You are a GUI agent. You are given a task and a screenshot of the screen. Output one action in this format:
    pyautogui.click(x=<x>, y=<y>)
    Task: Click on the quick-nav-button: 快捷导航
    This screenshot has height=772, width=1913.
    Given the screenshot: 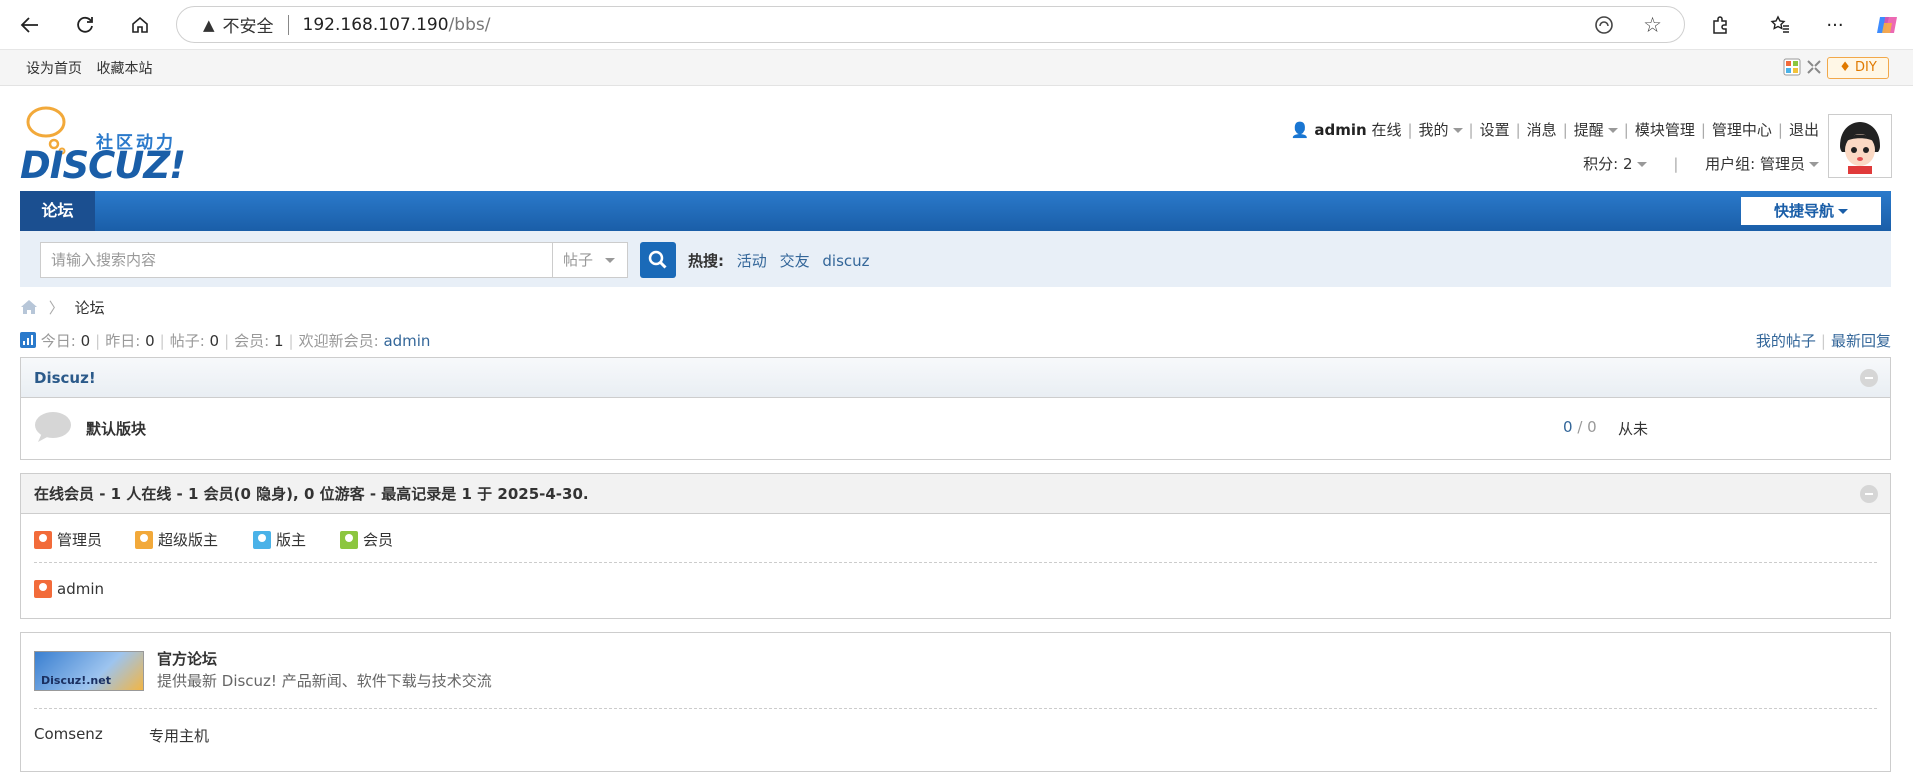 What is the action you would take?
    pyautogui.click(x=1811, y=211)
    